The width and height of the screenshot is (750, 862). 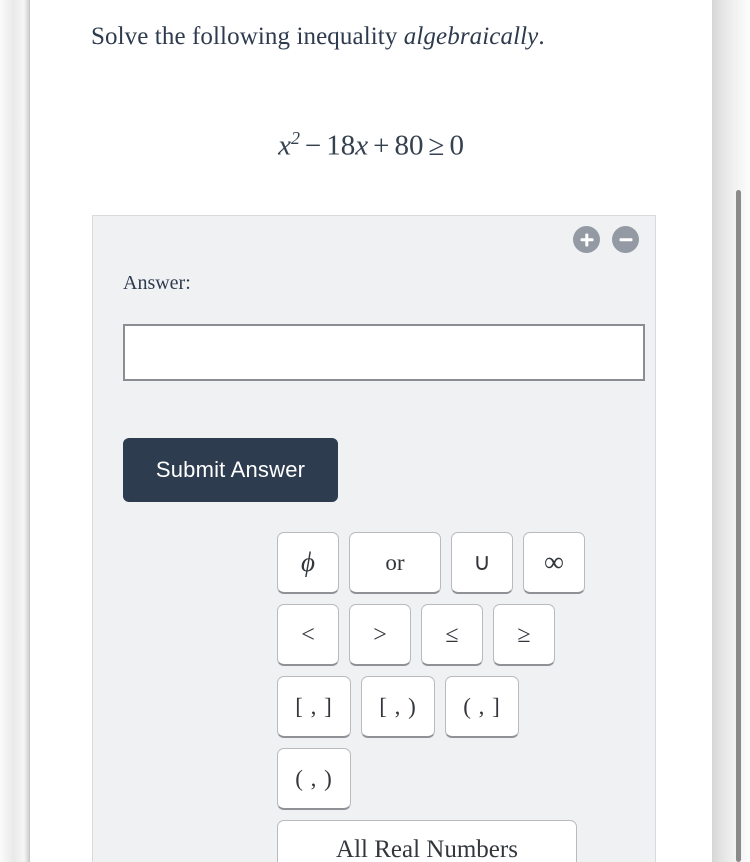 I want to click on key-infinity-glyph: ∞, so click(x=554, y=562).